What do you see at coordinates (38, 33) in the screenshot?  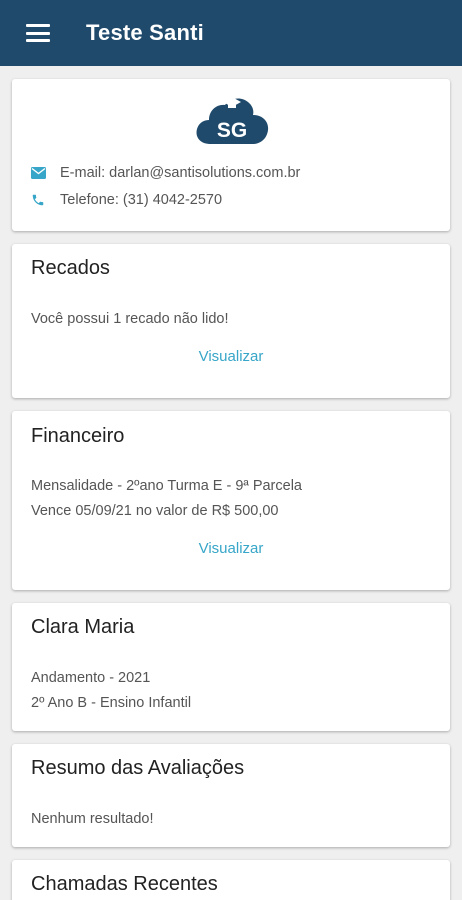 I see `hamburger-menu-icon` at bounding box center [38, 33].